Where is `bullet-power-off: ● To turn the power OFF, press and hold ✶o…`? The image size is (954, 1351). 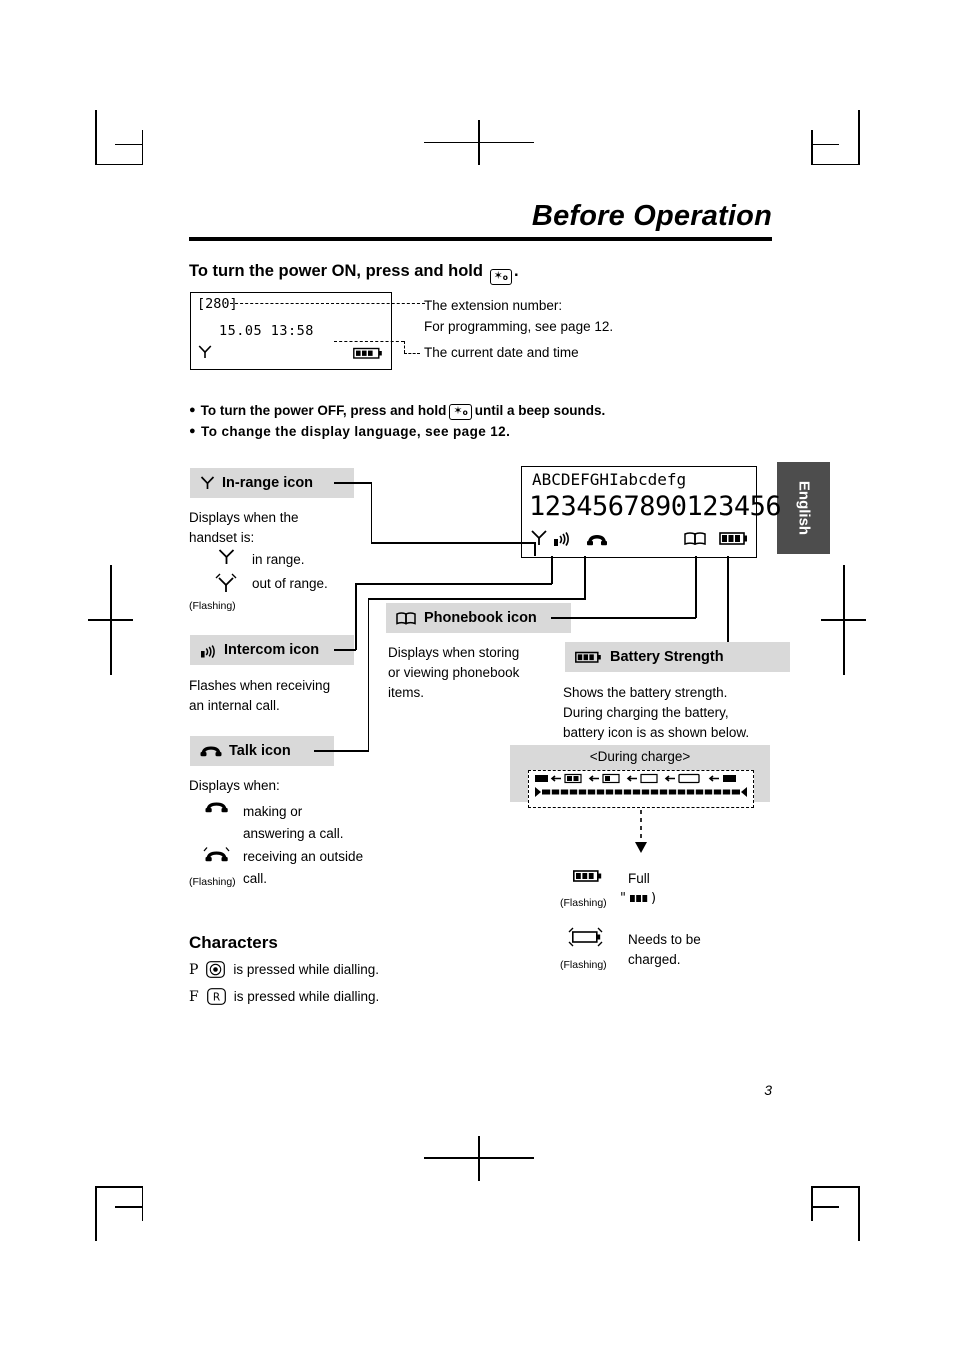
bullet-power-off: ● To turn the power OFF, press and hold ✶o… is located at coordinates (397, 412).